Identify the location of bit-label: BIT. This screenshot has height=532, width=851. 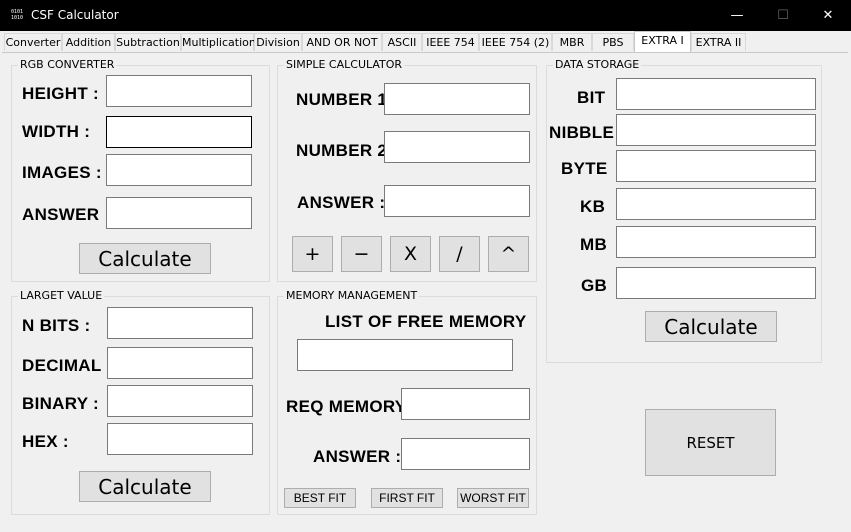
(591, 97).